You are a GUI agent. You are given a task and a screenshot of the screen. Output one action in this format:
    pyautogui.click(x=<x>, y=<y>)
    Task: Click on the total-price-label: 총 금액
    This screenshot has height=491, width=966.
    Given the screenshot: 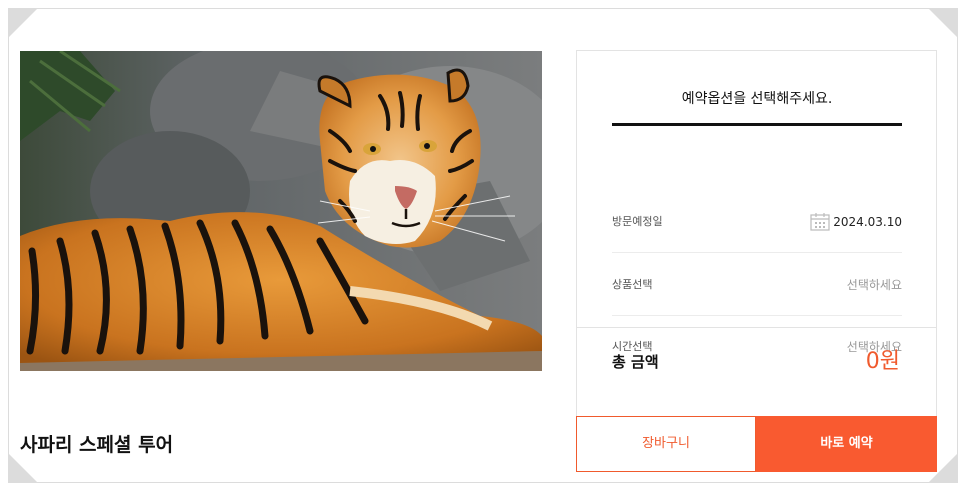 What is the action you would take?
    pyautogui.click(x=635, y=362)
    